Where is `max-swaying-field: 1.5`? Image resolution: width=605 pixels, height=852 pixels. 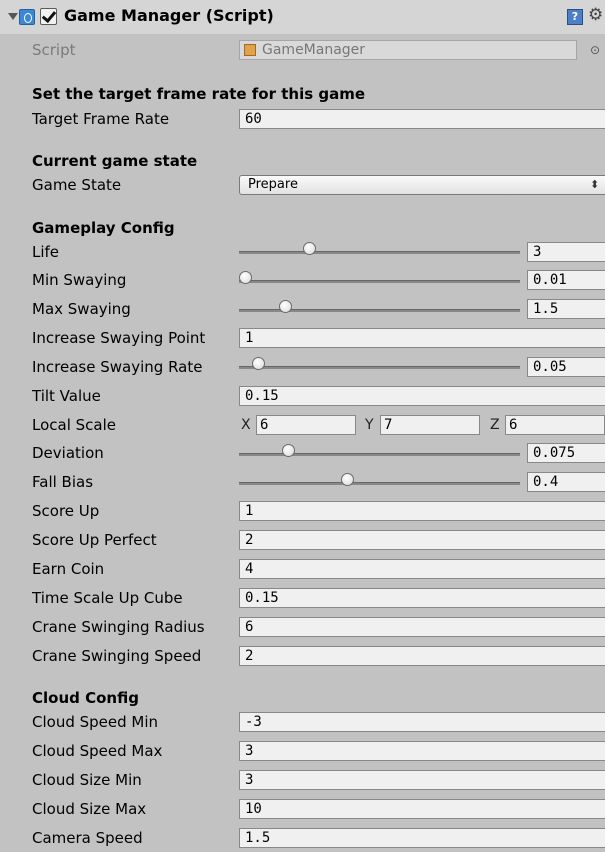 max-swaying-field: 1.5 is located at coordinates (566, 309).